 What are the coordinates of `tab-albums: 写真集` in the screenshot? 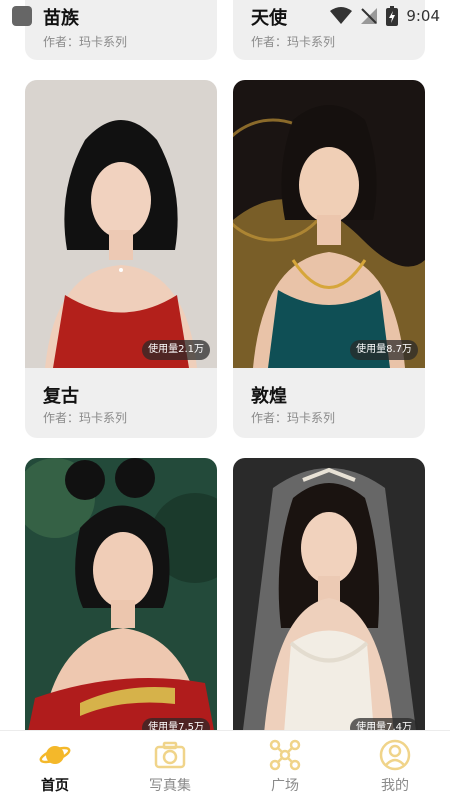 It's located at (170, 766).